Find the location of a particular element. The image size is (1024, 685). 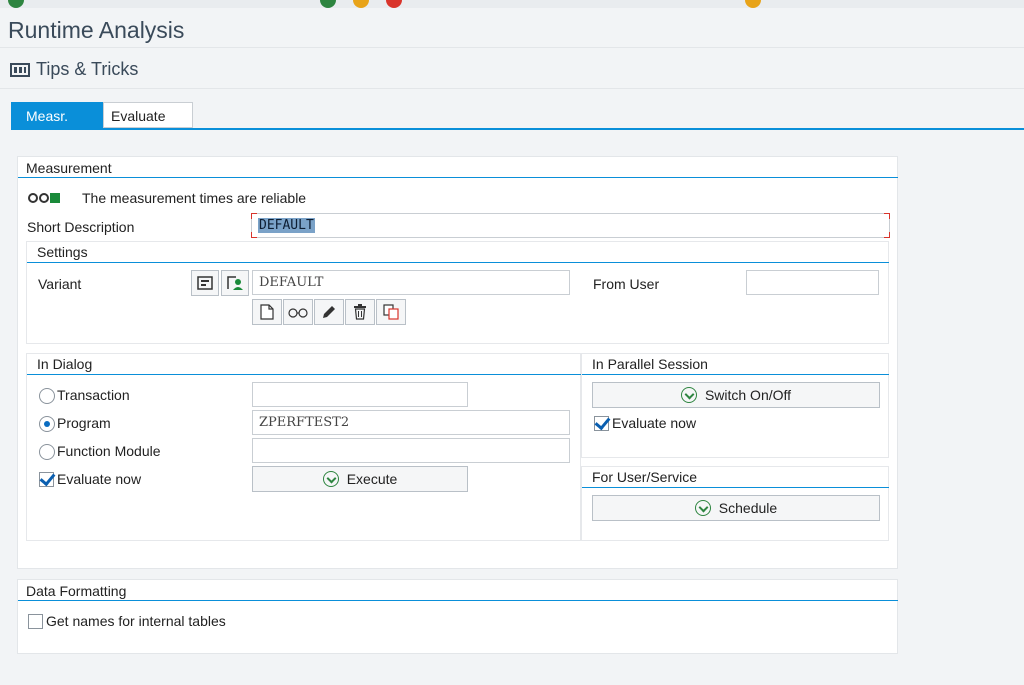

edit-variant-button is located at coordinates (329, 312).